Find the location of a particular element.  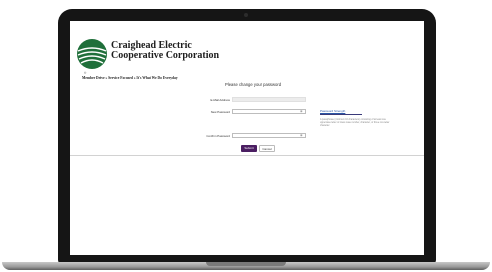

laptop-notch is located at coordinates (246, 264).